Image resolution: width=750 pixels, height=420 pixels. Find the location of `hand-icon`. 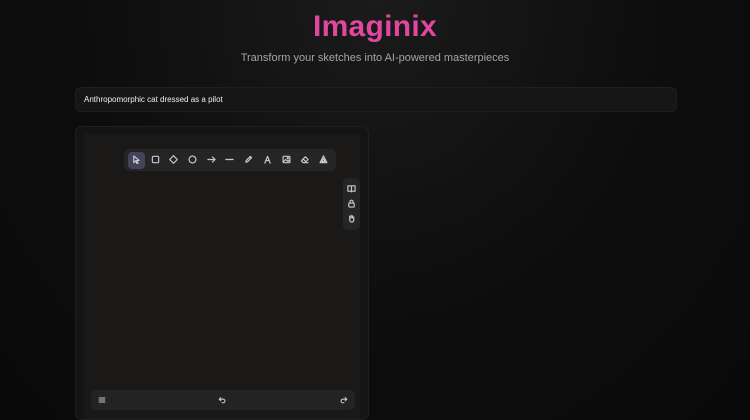

hand-icon is located at coordinates (351, 219).